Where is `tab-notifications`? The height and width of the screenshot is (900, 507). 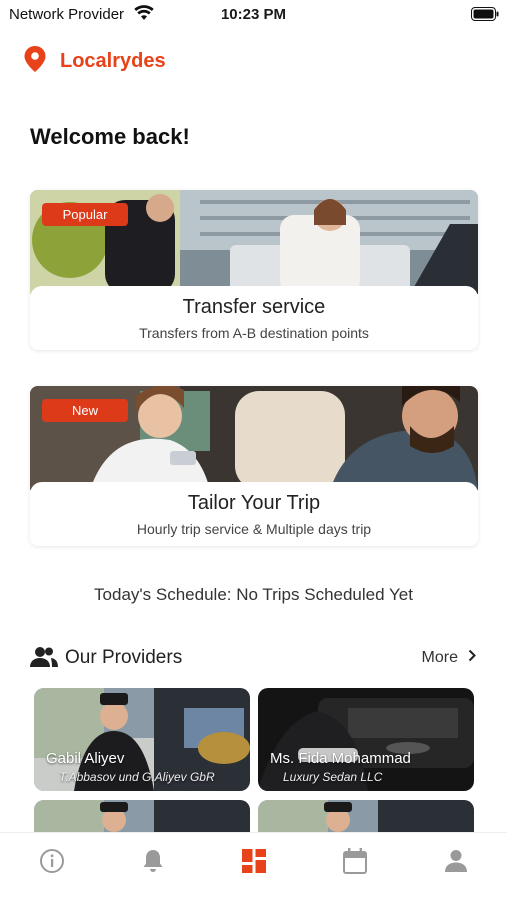
tab-notifications is located at coordinates (152, 863).